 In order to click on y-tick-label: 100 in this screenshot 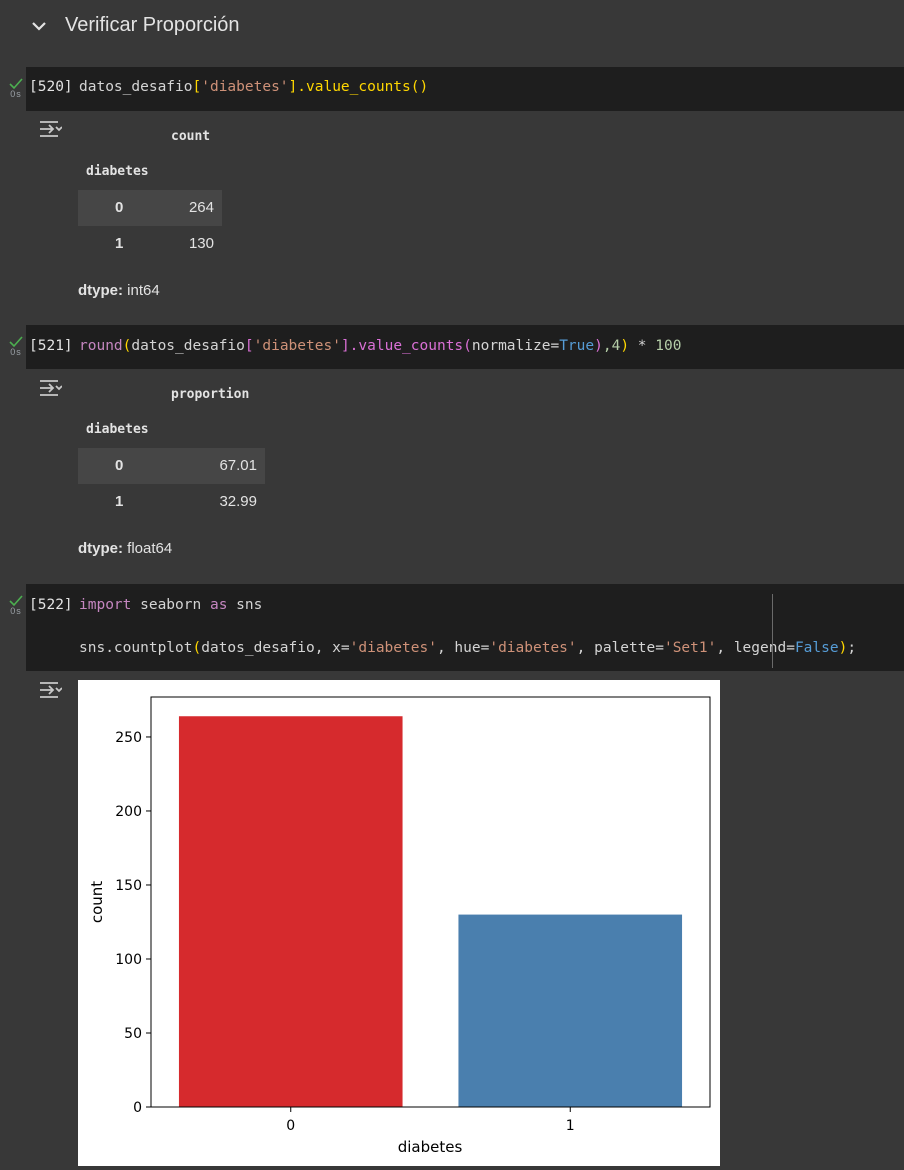, I will do `click(128, 960)`.